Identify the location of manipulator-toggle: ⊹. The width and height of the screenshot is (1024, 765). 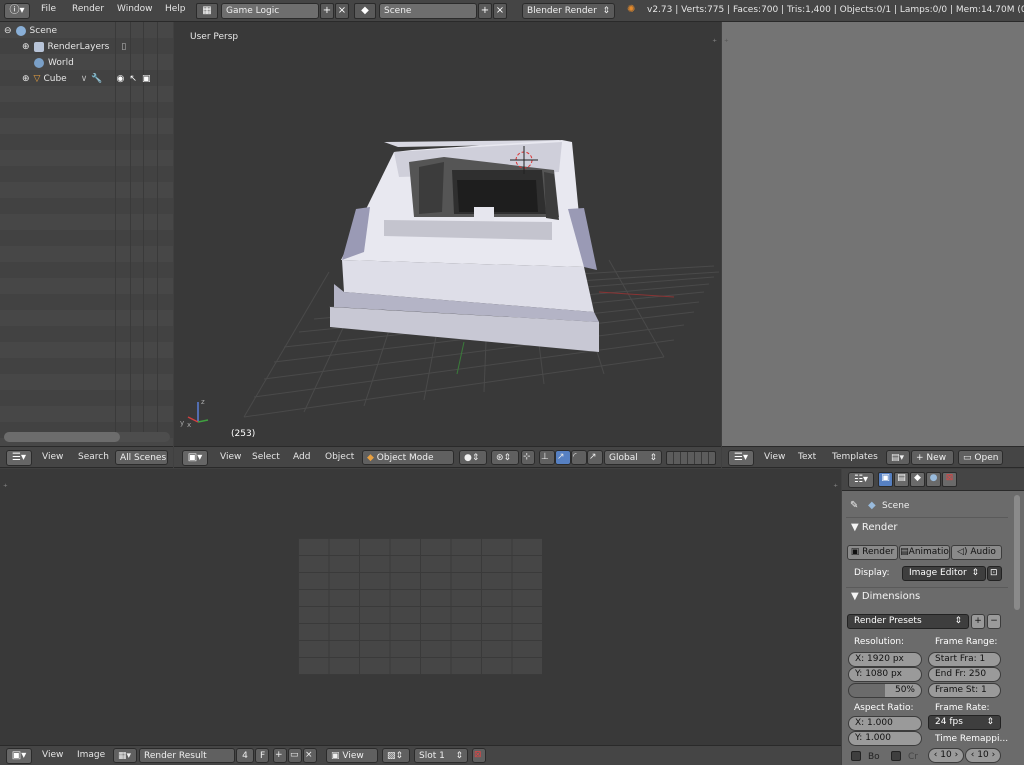
(528, 457).